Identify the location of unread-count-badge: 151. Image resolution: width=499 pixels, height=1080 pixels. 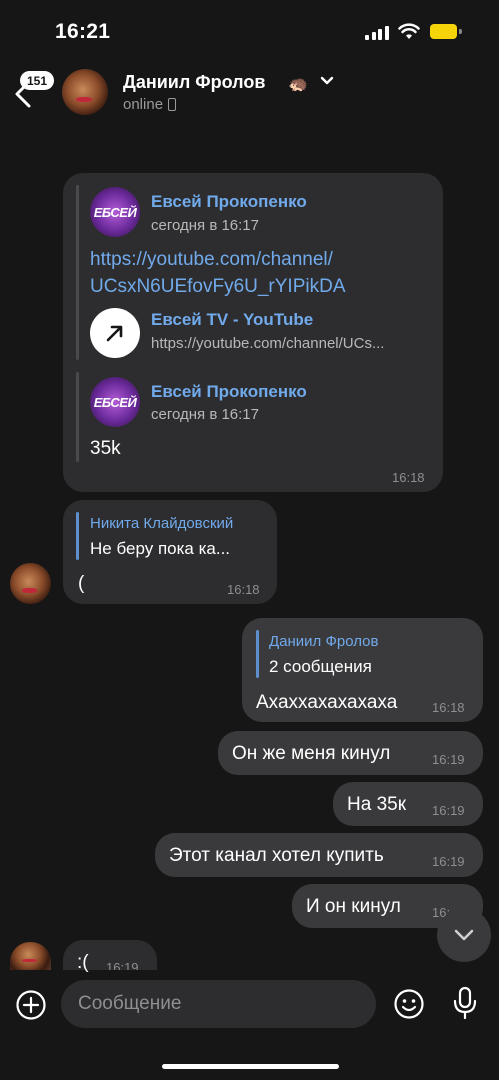
(37, 80).